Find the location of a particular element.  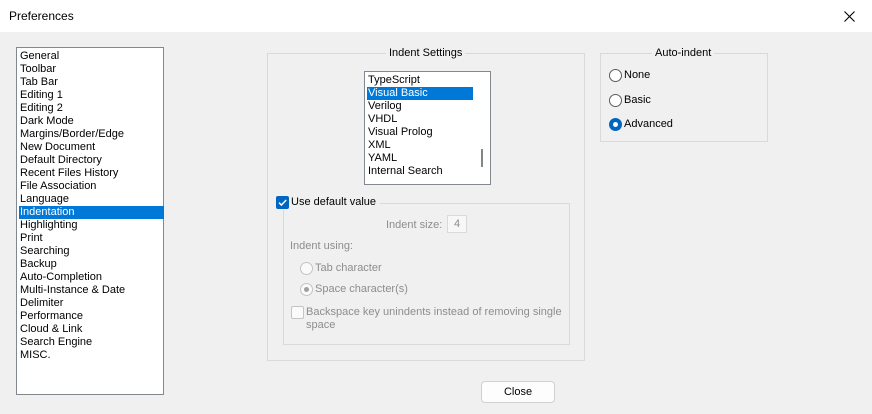

auto-indent-none-radio is located at coordinates (615, 75).